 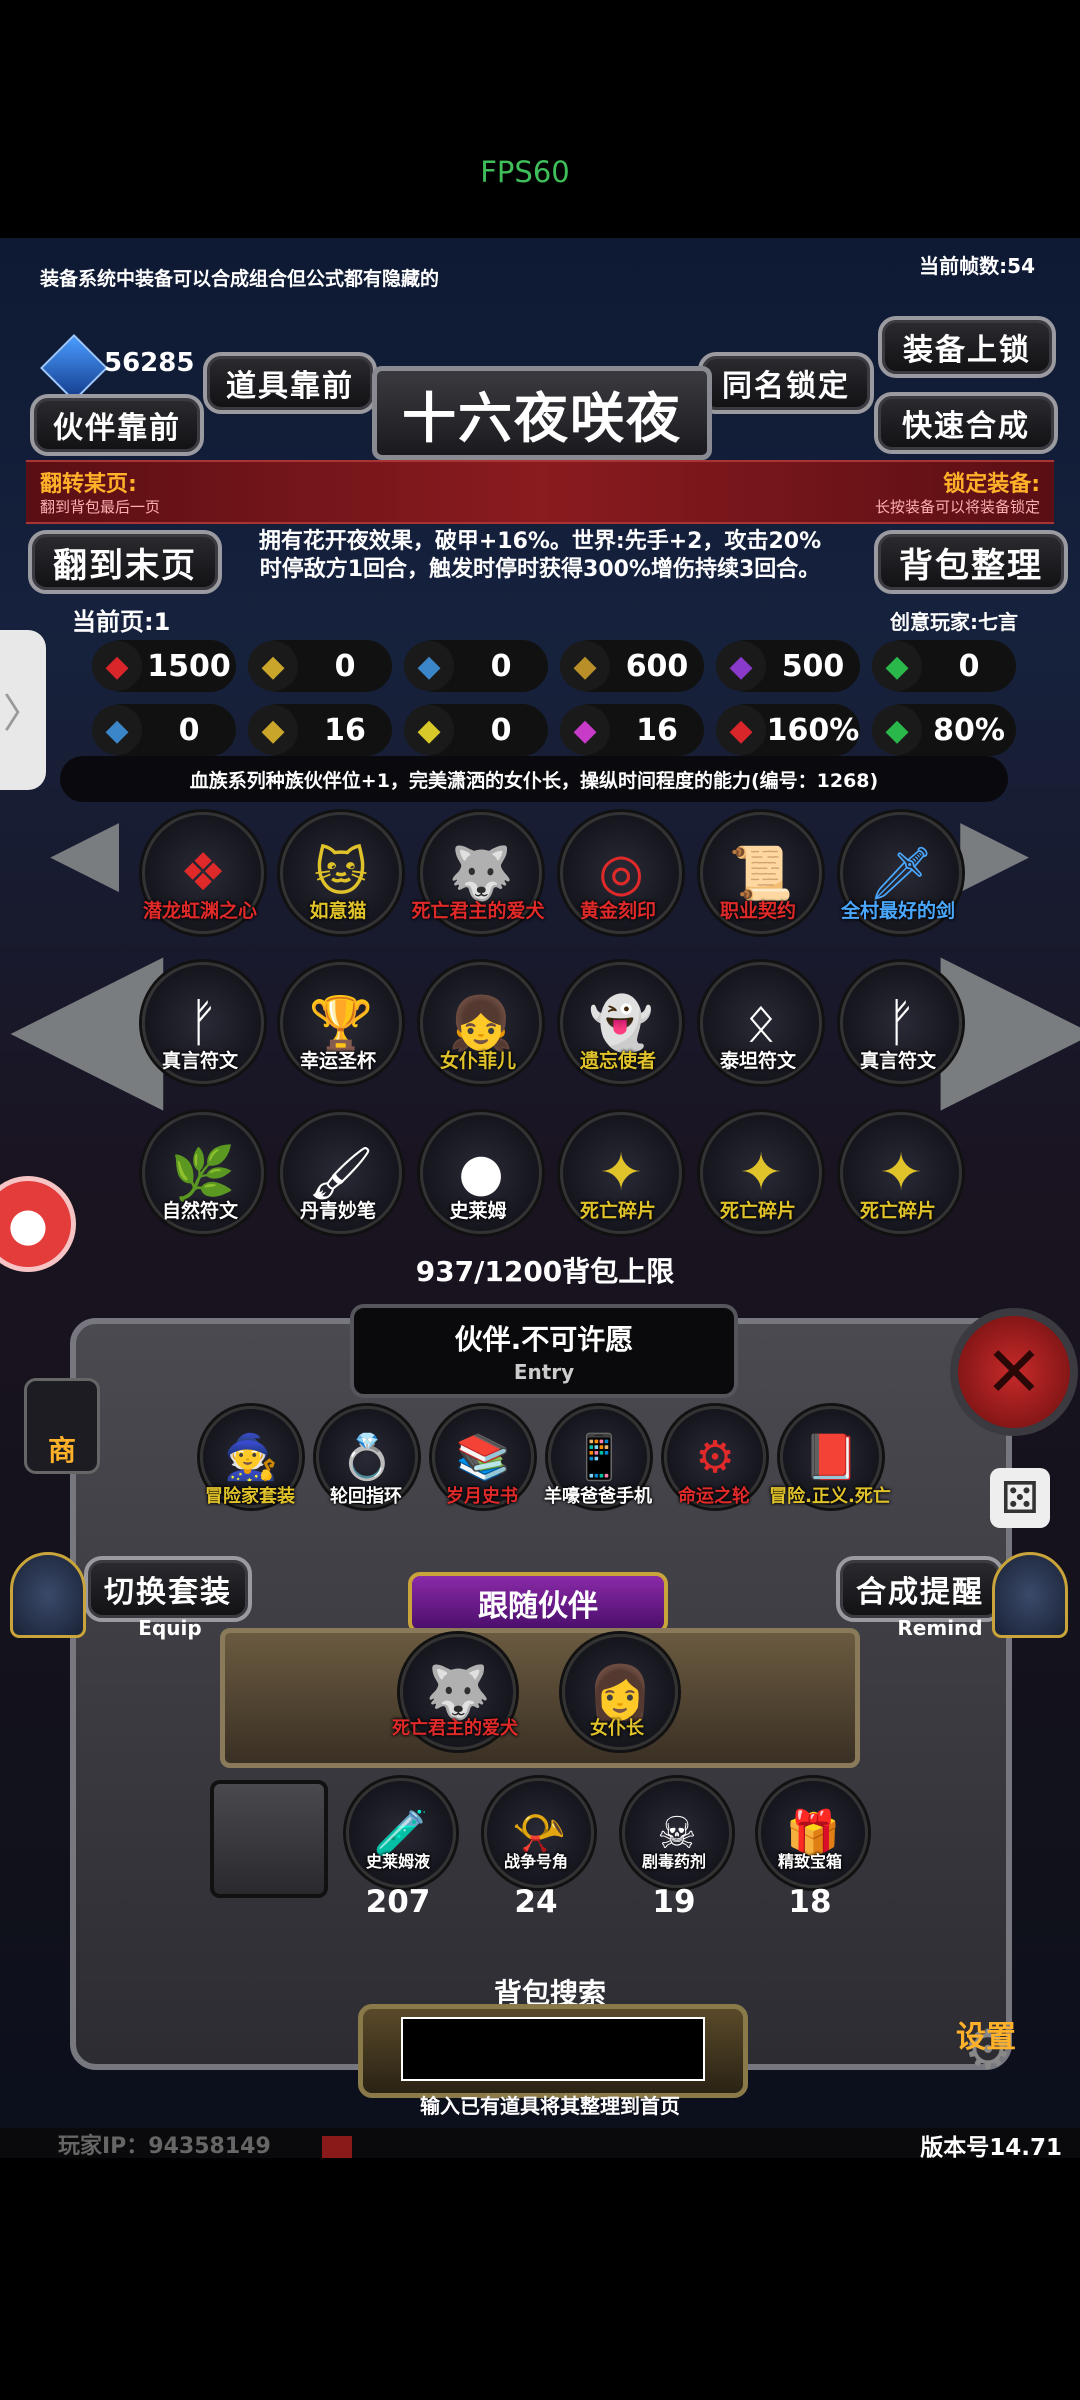 I want to click on stat-value: 0, so click(x=501, y=666).